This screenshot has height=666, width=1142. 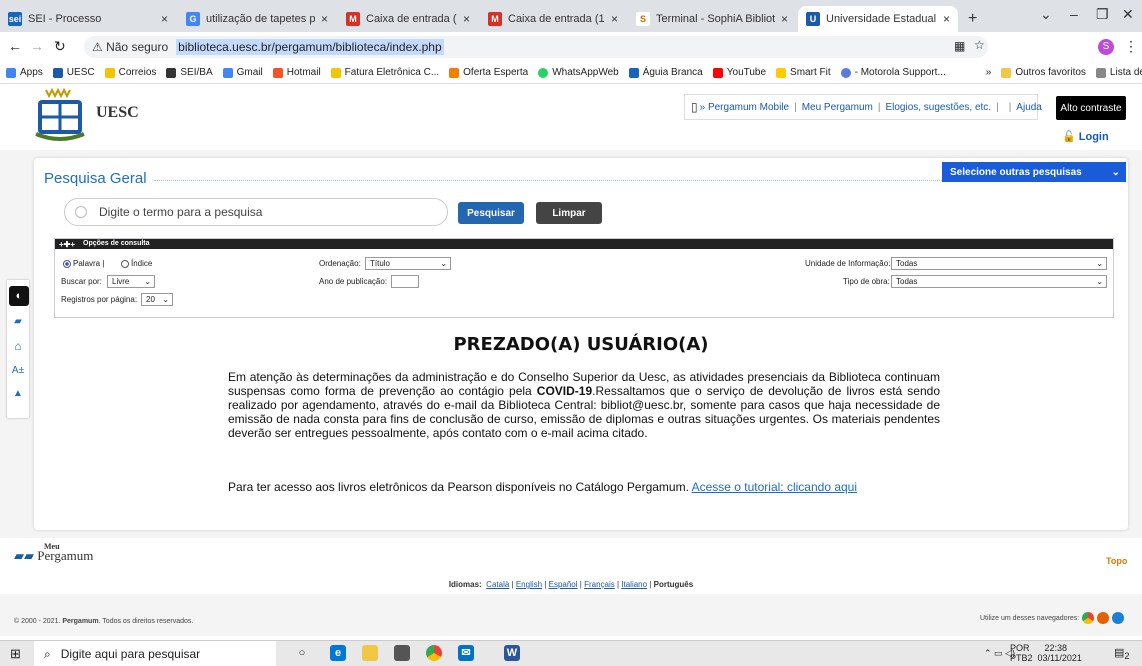 What do you see at coordinates (18, 393) in the screenshot?
I see `scroll-top-icon: ▲` at bounding box center [18, 393].